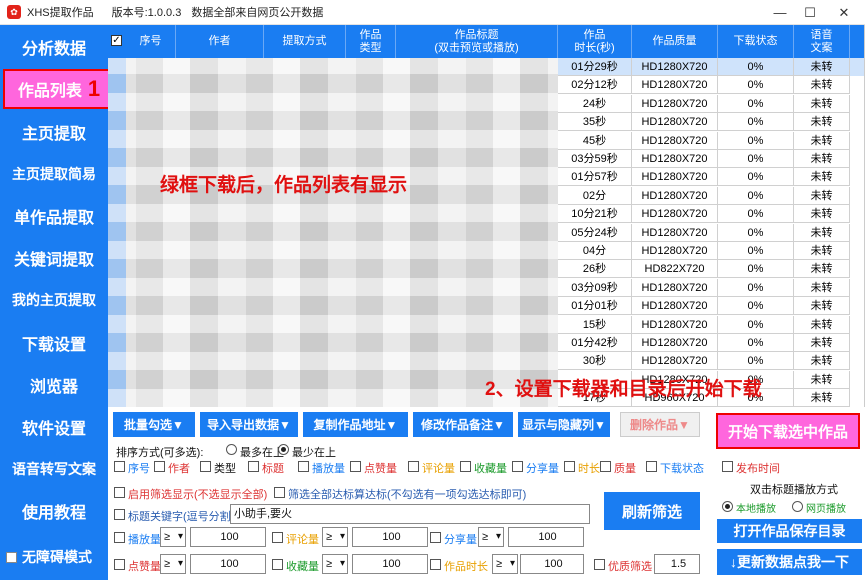 The height and width of the screenshot is (580, 865). Describe the element at coordinates (54, 343) in the screenshot. I see `sidebar-item-download-settings: 下载设置` at that location.